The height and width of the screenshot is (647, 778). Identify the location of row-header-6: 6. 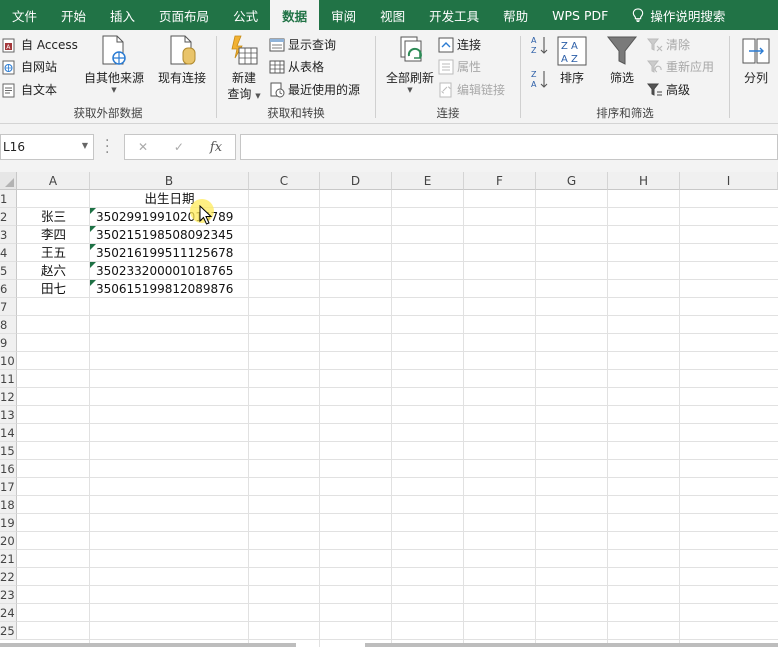
(8, 289).